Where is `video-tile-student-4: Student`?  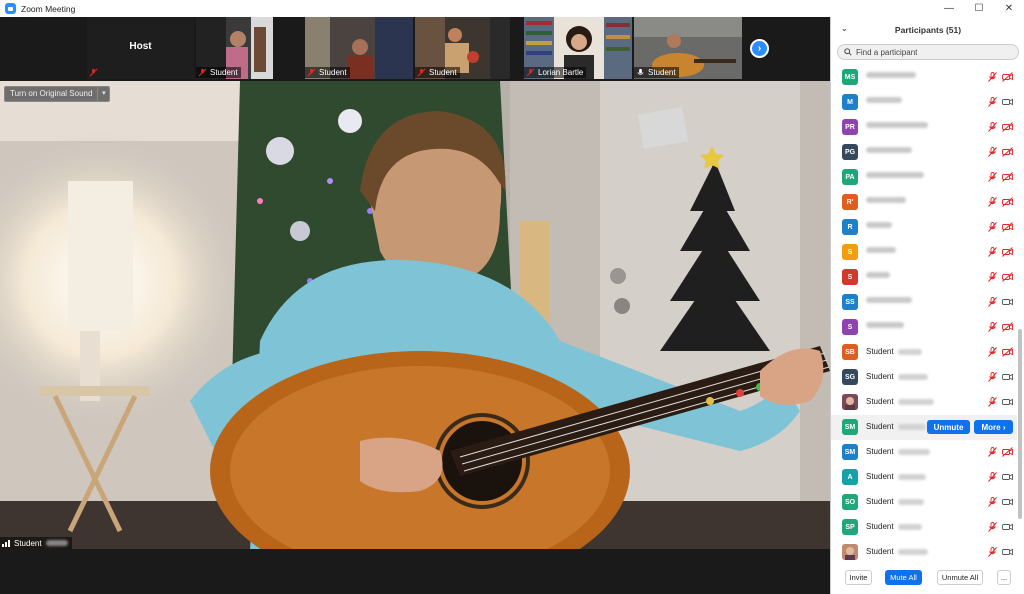 video-tile-student-4: Student is located at coordinates (688, 48).